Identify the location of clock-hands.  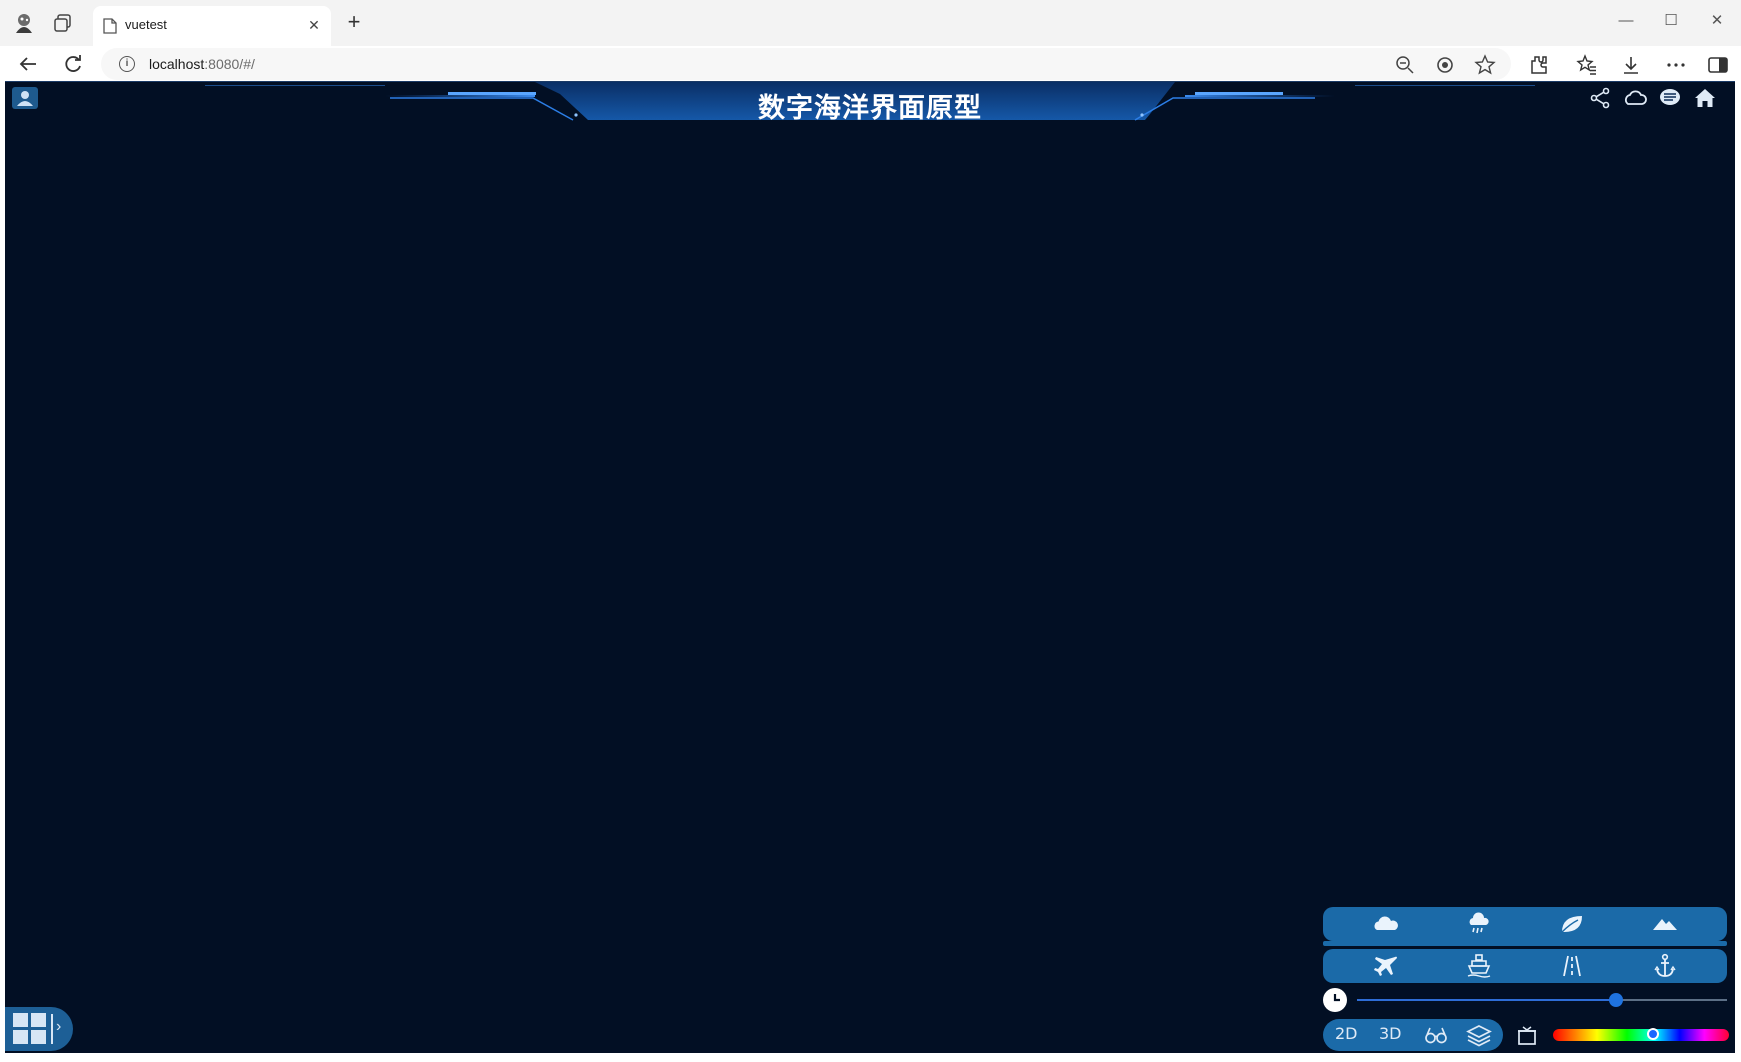
(1336, 998).